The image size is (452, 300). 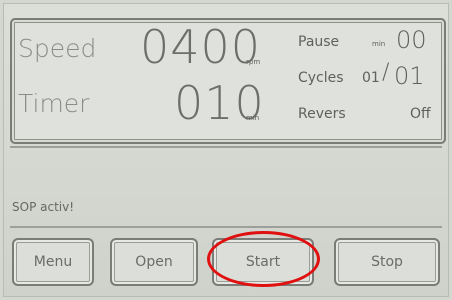 I want to click on open-button: Open, so click(x=154, y=262).